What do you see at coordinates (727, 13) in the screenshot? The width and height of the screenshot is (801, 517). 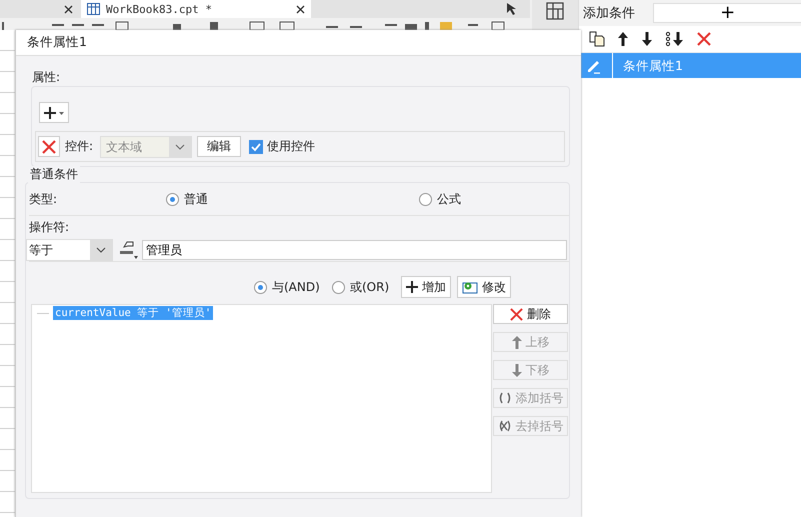 I see `add-condition-button: +` at bounding box center [727, 13].